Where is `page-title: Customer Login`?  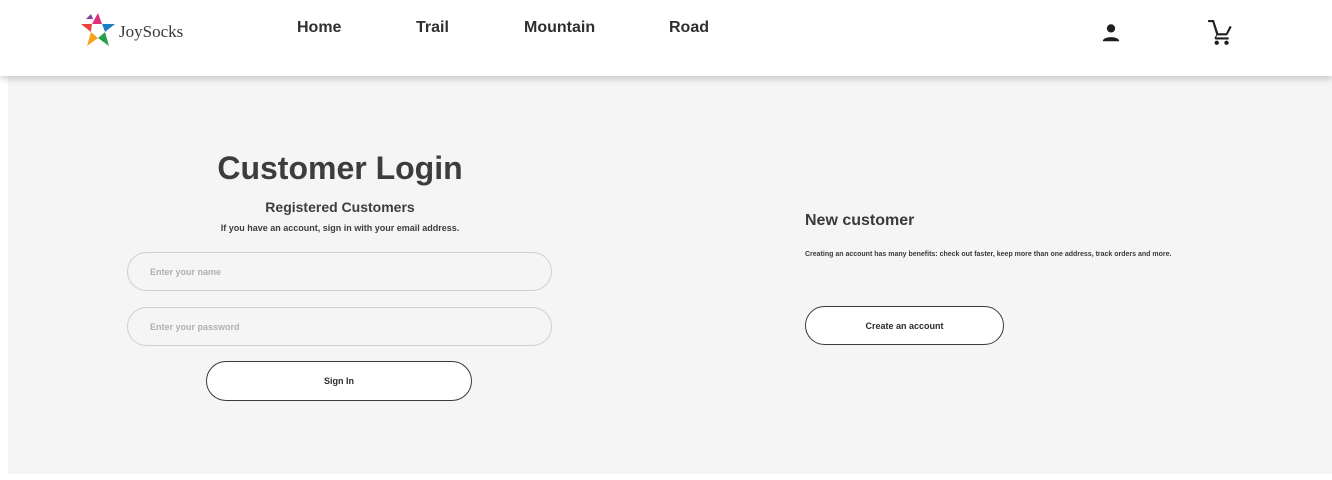
page-title: Customer Login is located at coordinates (340, 168).